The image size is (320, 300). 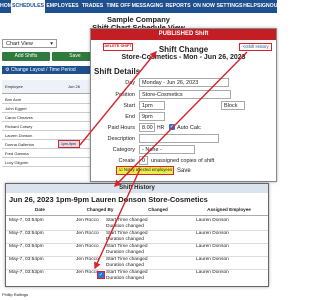 I want to click on arrow-chip-to-modal, so click(x=118, y=98).